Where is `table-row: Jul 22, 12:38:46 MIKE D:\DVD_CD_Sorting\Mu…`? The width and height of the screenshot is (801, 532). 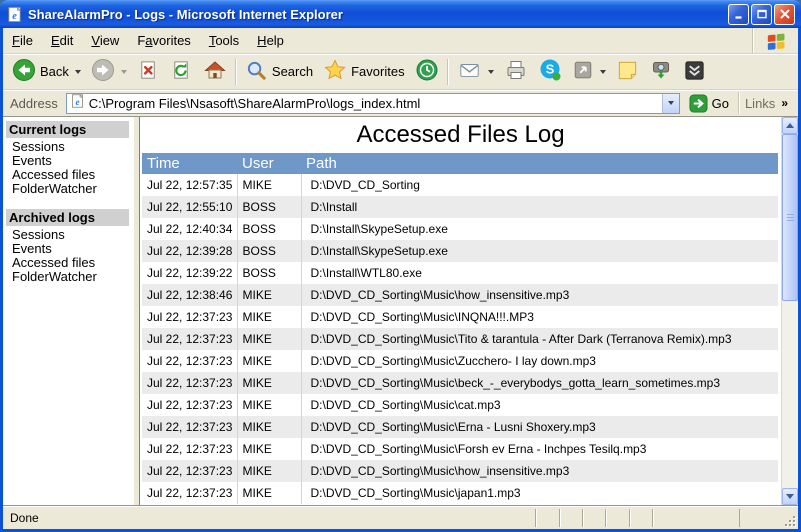 table-row: Jul 22, 12:38:46 MIKE D:\DVD_CD_Sorting\Mu… is located at coordinates (460, 295).